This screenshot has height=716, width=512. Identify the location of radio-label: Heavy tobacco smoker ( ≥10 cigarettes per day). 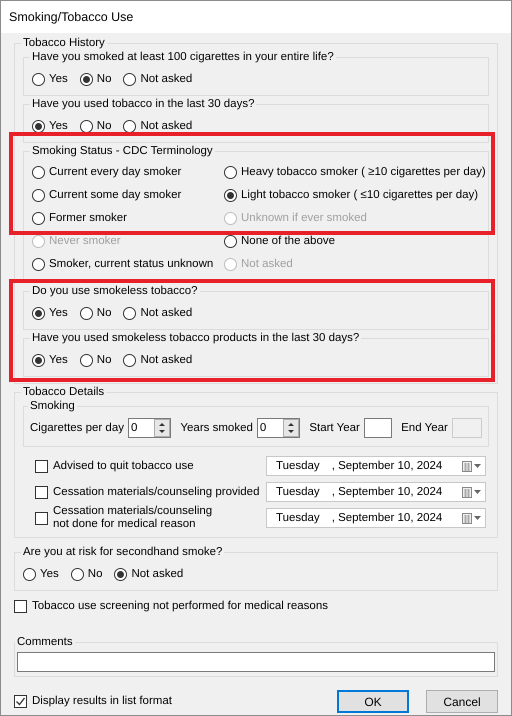
(363, 172).